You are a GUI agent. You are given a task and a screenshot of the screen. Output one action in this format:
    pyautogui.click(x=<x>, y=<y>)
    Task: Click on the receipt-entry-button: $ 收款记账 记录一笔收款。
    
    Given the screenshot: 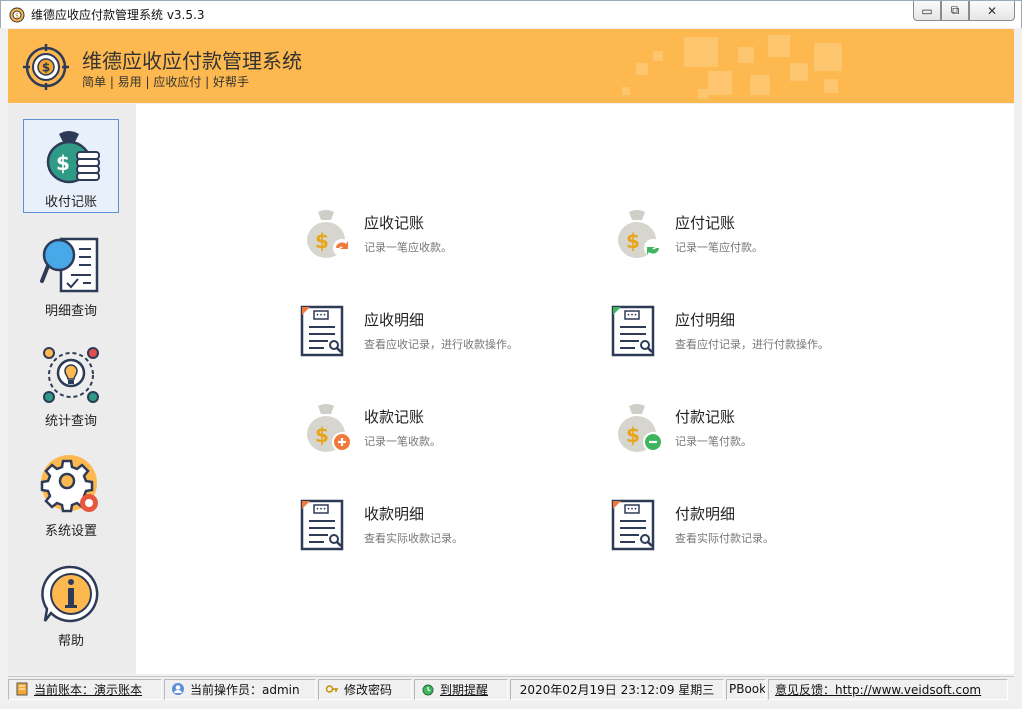 What is the action you would take?
    pyautogui.click(x=370, y=428)
    